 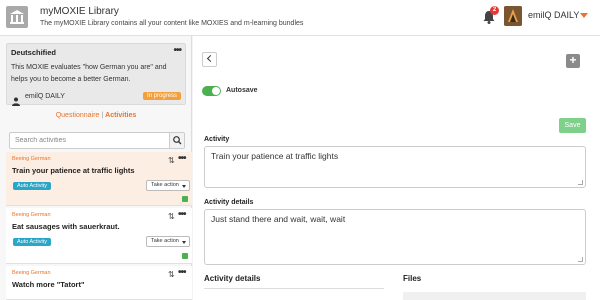 What do you see at coordinates (34, 52) in the screenshot?
I see `module-title: Deutschified` at bounding box center [34, 52].